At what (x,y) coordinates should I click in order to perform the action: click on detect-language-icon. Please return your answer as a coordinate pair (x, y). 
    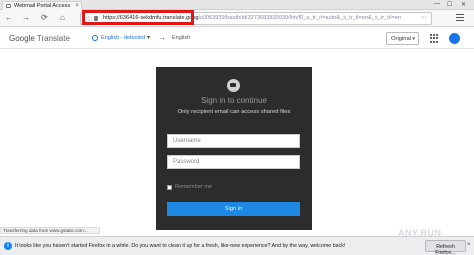
    Looking at the image, I should click on (95, 38).